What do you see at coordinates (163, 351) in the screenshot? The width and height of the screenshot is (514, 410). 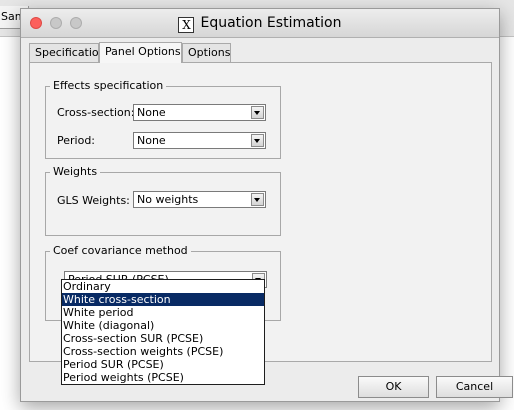 I see `dropdown-option: Cross-section weights (PCSE)` at bounding box center [163, 351].